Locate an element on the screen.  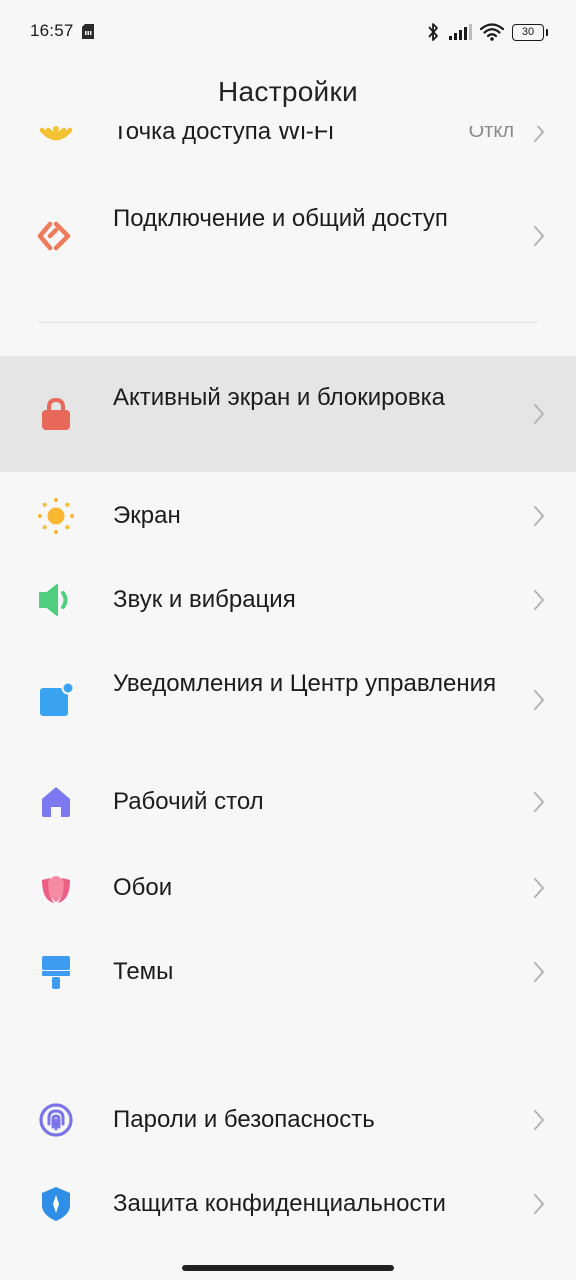
paint-brush-icon is located at coordinates (56, 972).